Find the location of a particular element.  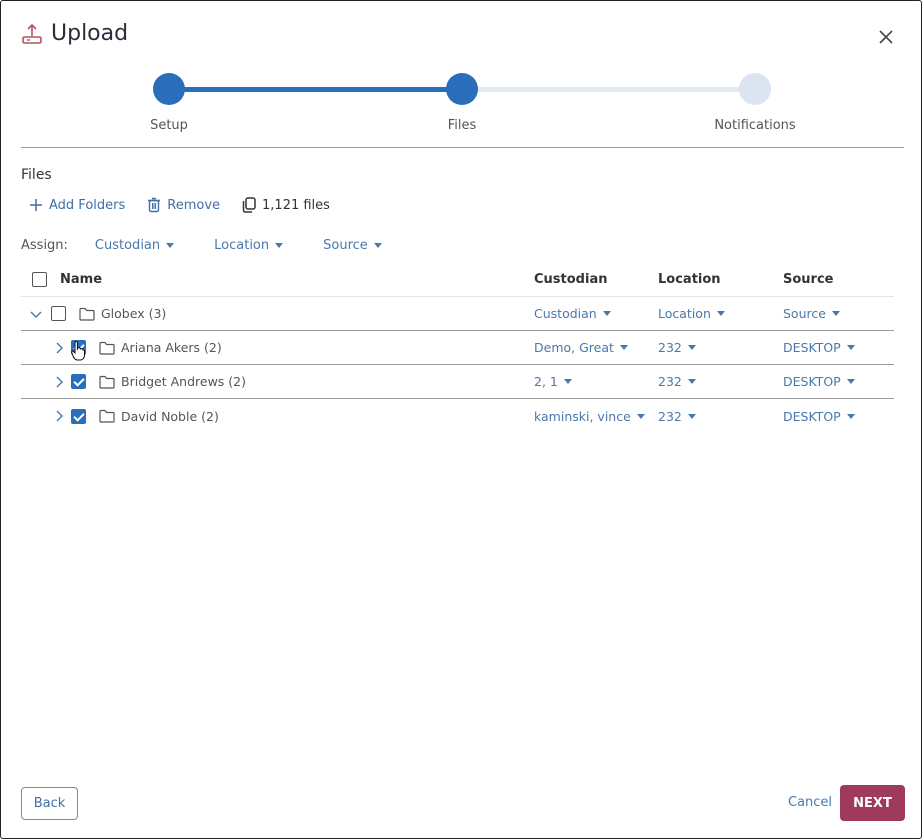

table-row: Bridget Andrews (2) 2, 1 232 DESKTOP is located at coordinates (457, 382).